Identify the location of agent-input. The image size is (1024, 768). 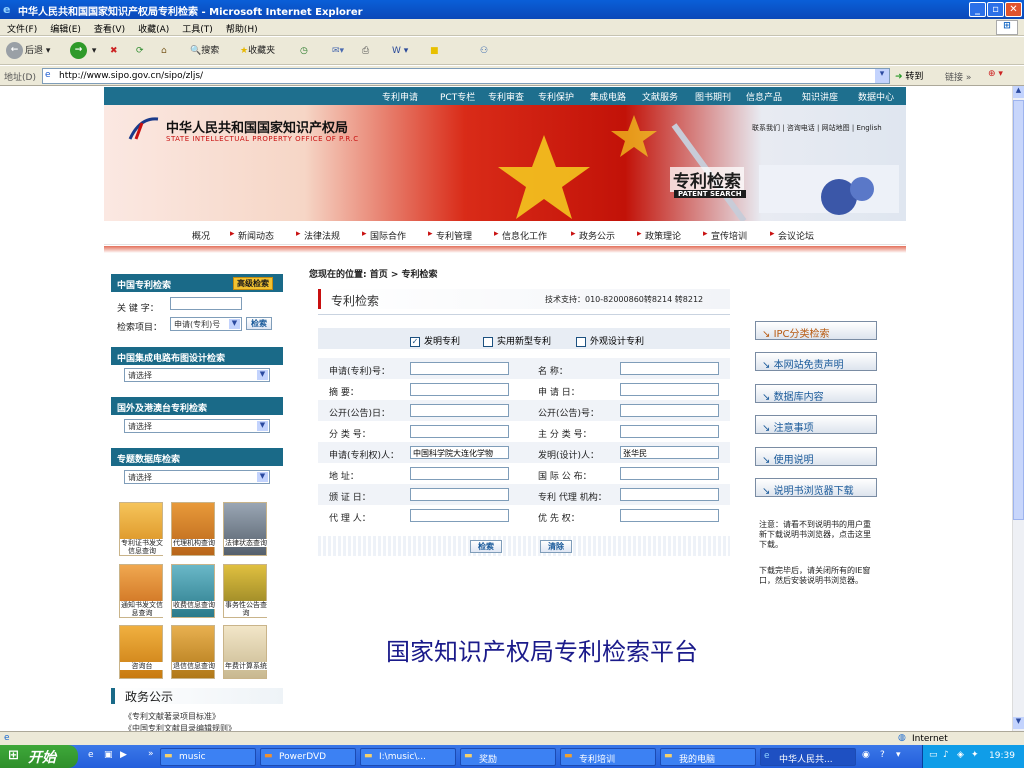
(459, 515).